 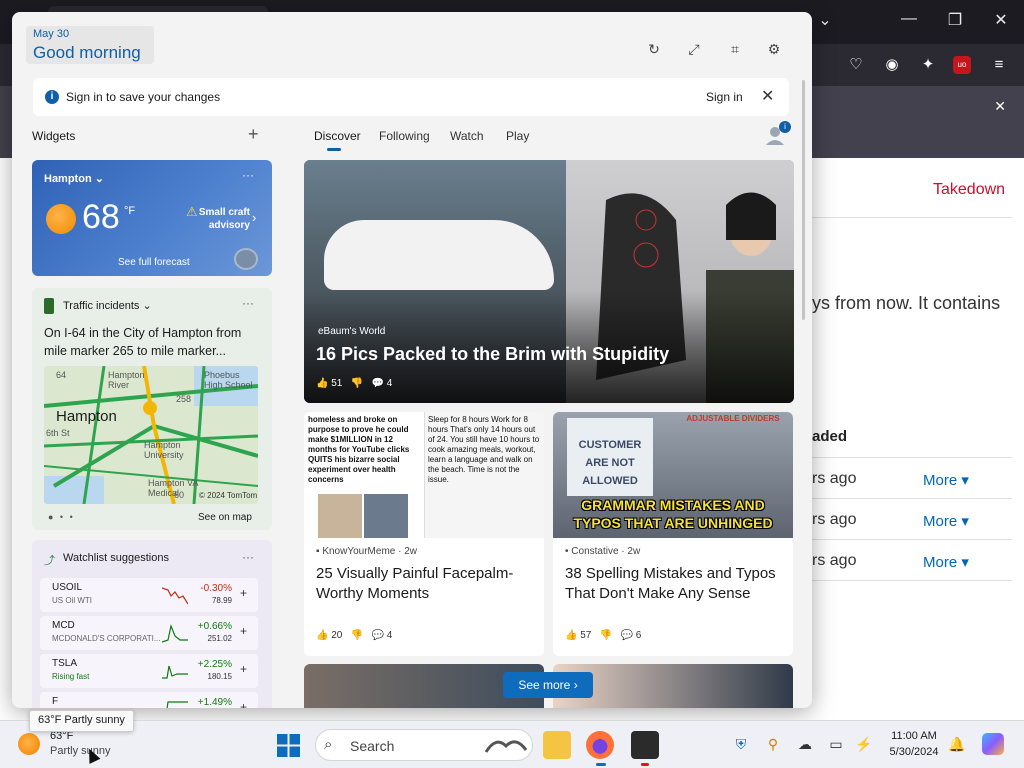 What do you see at coordinates (254, 217) in the screenshot?
I see `chevron-right-icon: ›` at bounding box center [254, 217].